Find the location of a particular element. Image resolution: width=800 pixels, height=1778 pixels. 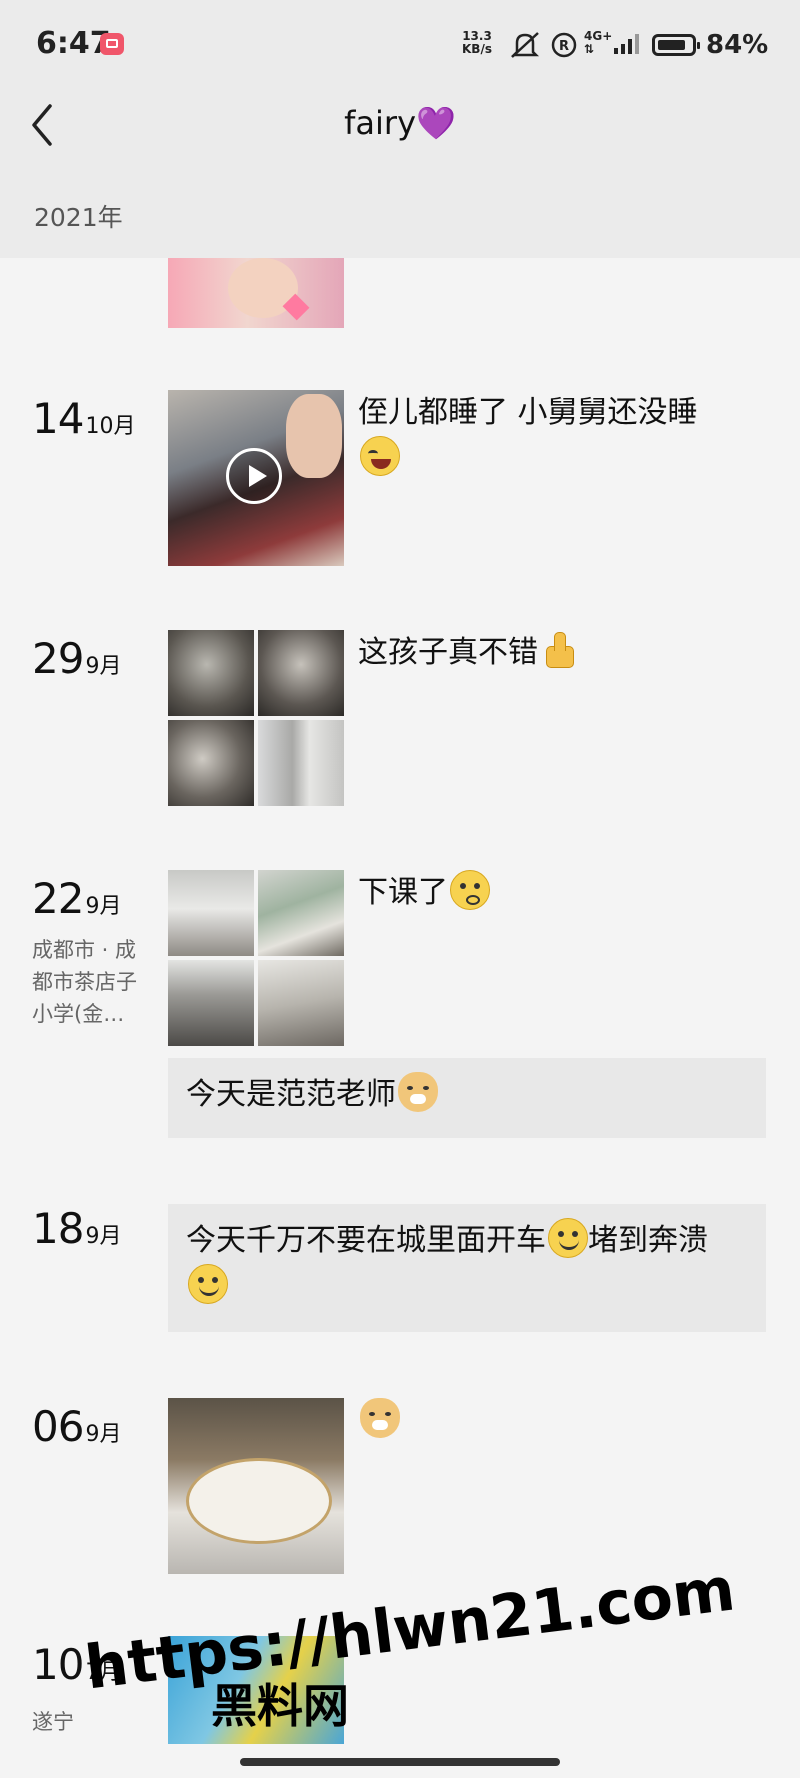

post-video-thumbnail is located at coordinates (256, 478).